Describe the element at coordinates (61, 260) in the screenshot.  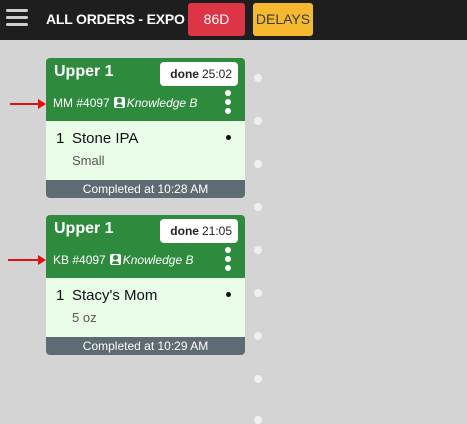
I see `initials: KB` at that location.